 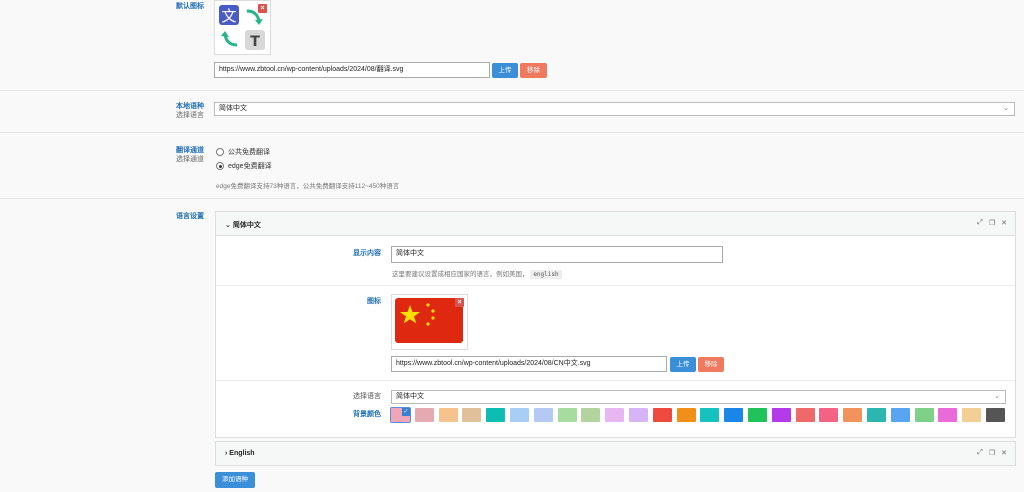 What do you see at coordinates (308, 186) in the screenshot?
I see `translation-channel-help: edge免费翻译支持73种语言，公共免费翻译支持112~450种语言` at bounding box center [308, 186].